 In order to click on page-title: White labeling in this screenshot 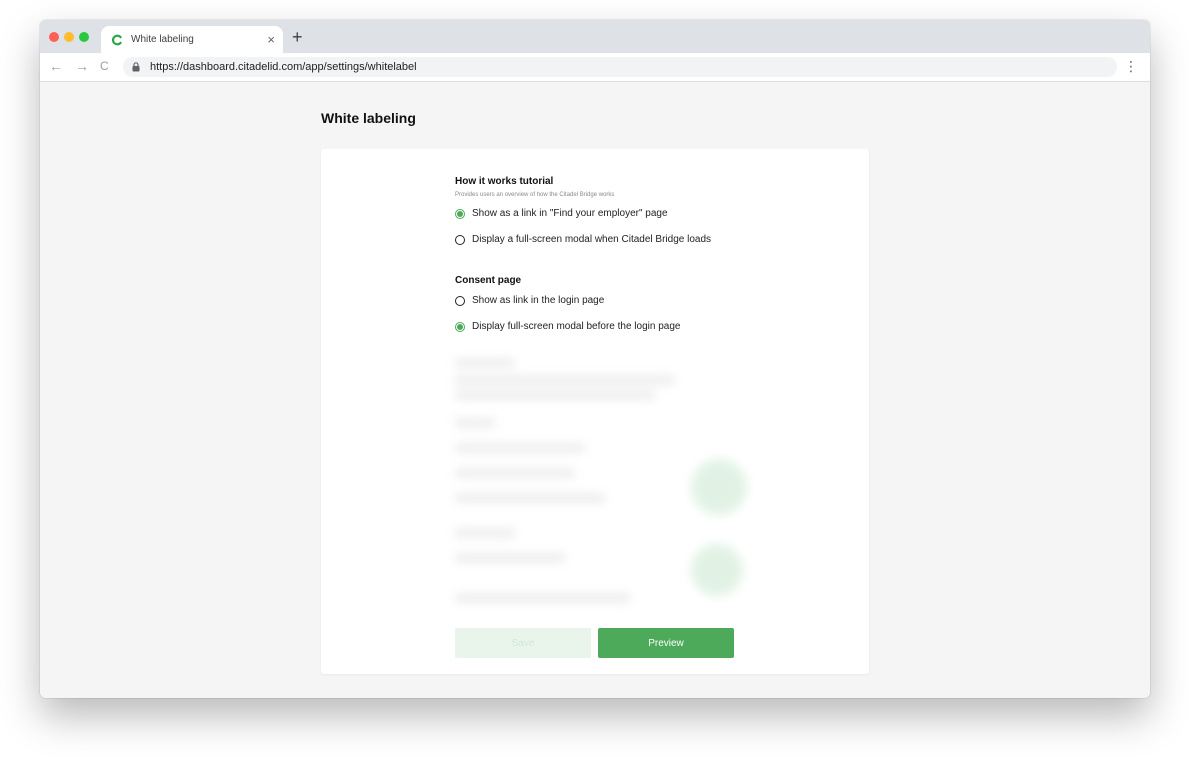, I will do `click(368, 118)`.